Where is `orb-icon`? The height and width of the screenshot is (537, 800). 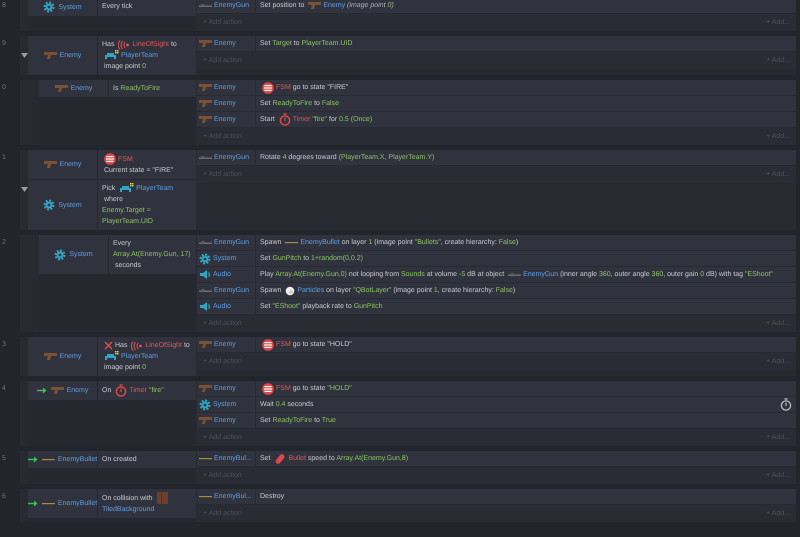
orb-icon is located at coordinates (290, 291).